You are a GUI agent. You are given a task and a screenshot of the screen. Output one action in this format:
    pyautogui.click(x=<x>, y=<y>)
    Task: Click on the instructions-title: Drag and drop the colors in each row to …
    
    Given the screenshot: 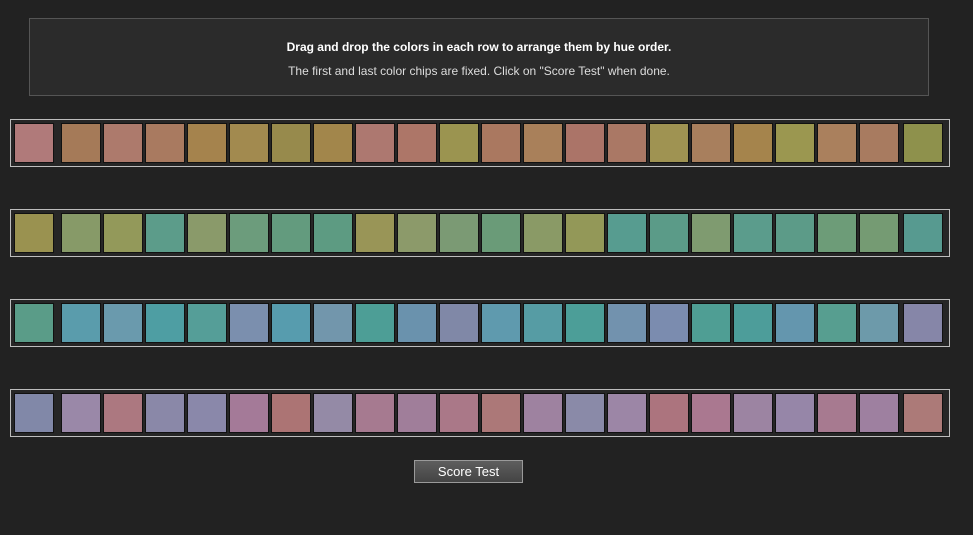 What is the action you would take?
    pyautogui.click(x=479, y=47)
    